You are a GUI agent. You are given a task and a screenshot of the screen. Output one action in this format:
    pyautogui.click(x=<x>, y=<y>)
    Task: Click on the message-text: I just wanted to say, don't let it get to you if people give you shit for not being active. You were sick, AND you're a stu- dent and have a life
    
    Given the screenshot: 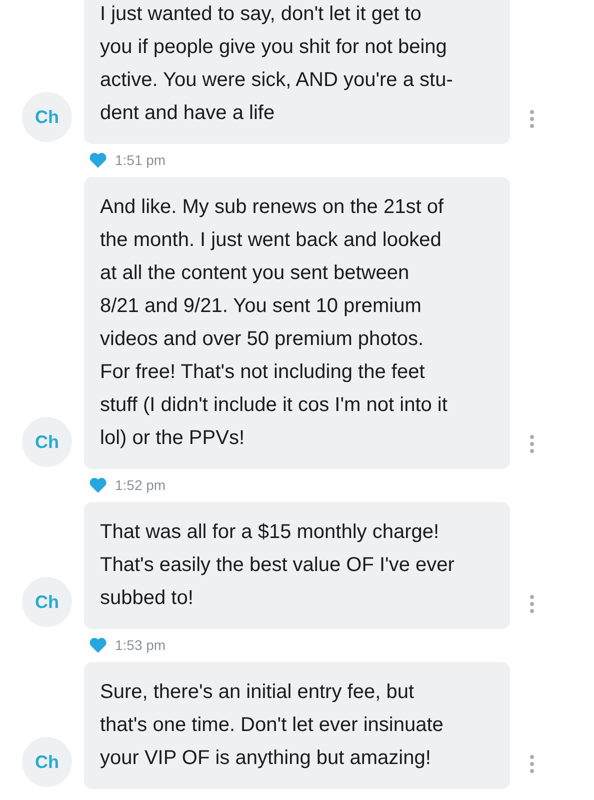 What is the action you would take?
    pyautogui.click(x=297, y=72)
    